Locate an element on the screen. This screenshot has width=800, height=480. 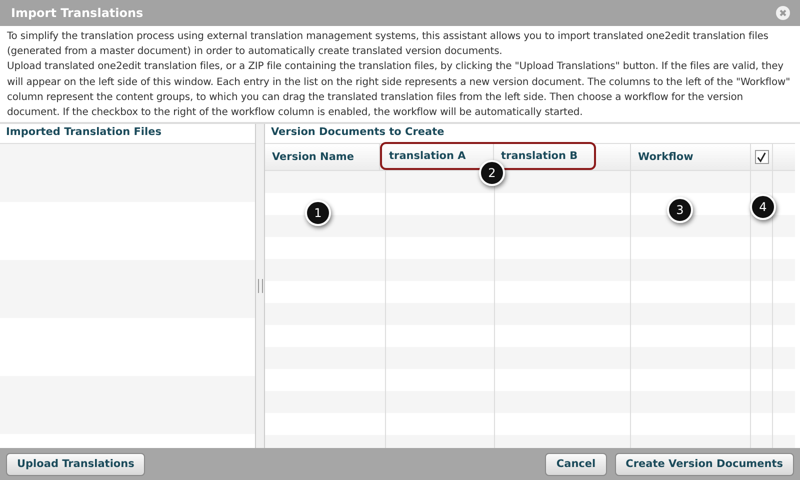
close-icon is located at coordinates (783, 13).